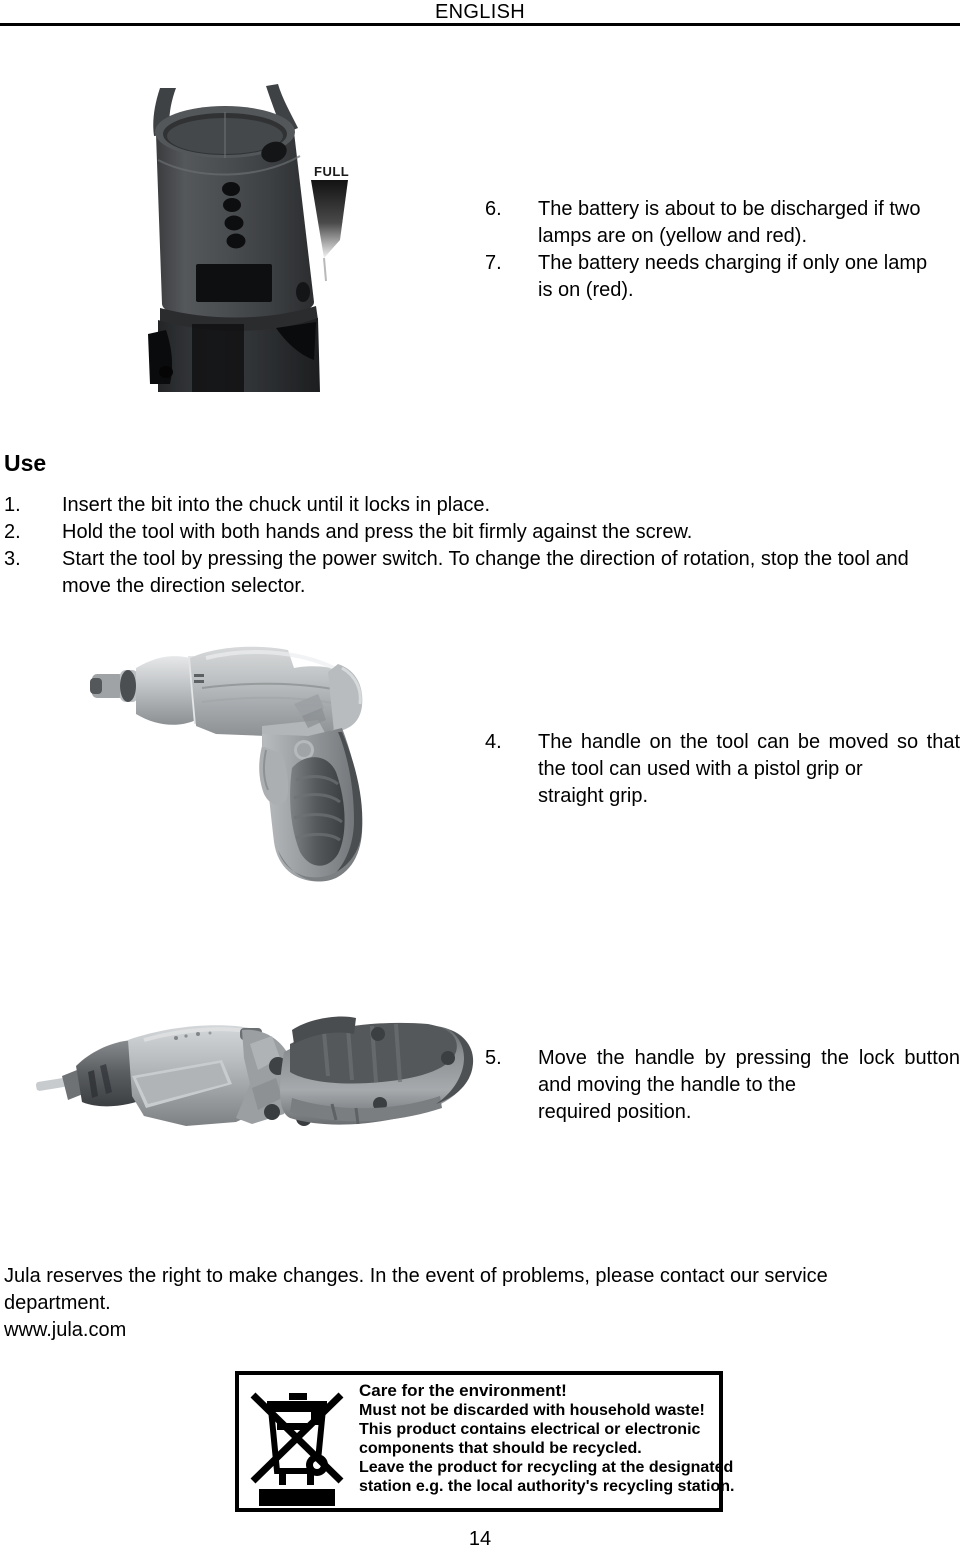 Image resolution: width=960 pixels, height=1561 pixels. I want to click on svg-text: FULL, so click(331, 171).